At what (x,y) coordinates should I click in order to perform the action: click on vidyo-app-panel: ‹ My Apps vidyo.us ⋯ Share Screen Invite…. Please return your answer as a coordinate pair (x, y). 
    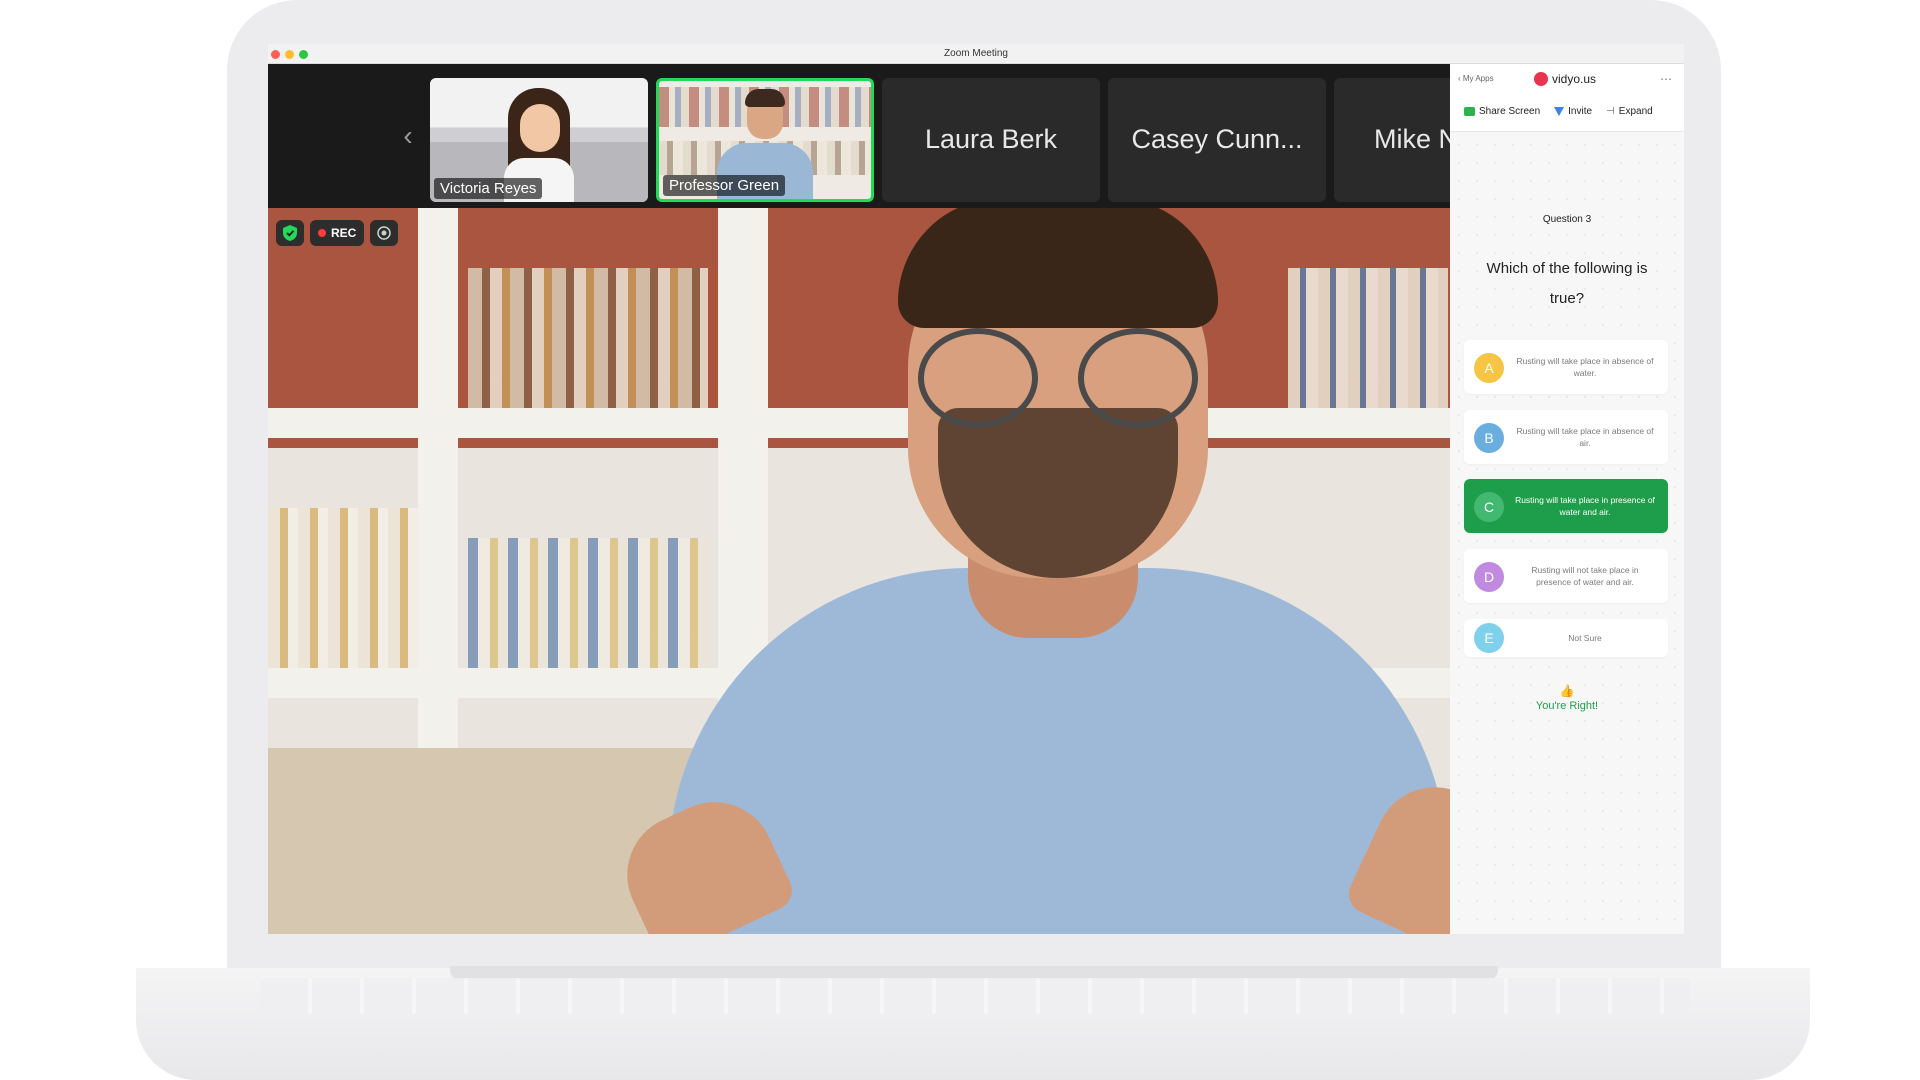
    Looking at the image, I should click on (1567, 499).